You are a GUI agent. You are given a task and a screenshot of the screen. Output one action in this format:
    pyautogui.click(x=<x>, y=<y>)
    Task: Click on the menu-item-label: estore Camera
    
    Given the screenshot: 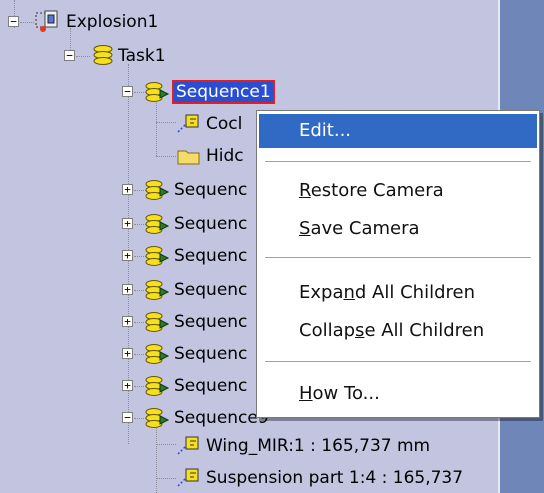 What is the action you would take?
    pyautogui.click(x=377, y=190)
    